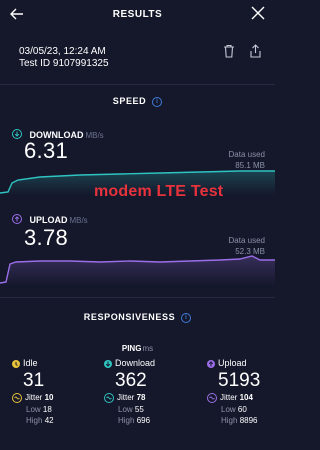 Image resolution: width=320 pixels, height=450 pixels. Describe the element at coordinates (125, 409) in the screenshot. I see `download-low-label: Low` at that location.